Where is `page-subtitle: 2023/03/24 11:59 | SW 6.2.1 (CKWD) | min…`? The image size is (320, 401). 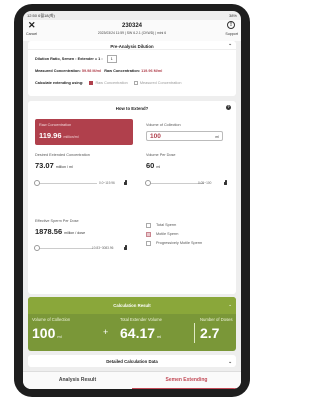 page-subtitle: 2023/03/24 11:59 | SW 6.2.1 (CKWD) | min… is located at coordinates (132, 33).